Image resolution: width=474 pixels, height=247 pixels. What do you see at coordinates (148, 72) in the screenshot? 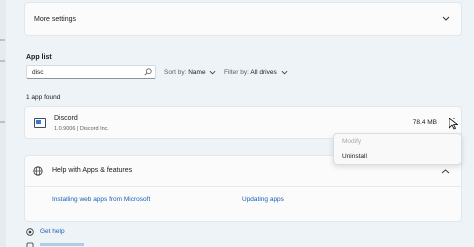
I see `search-icon` at bounding box center [148, 72].